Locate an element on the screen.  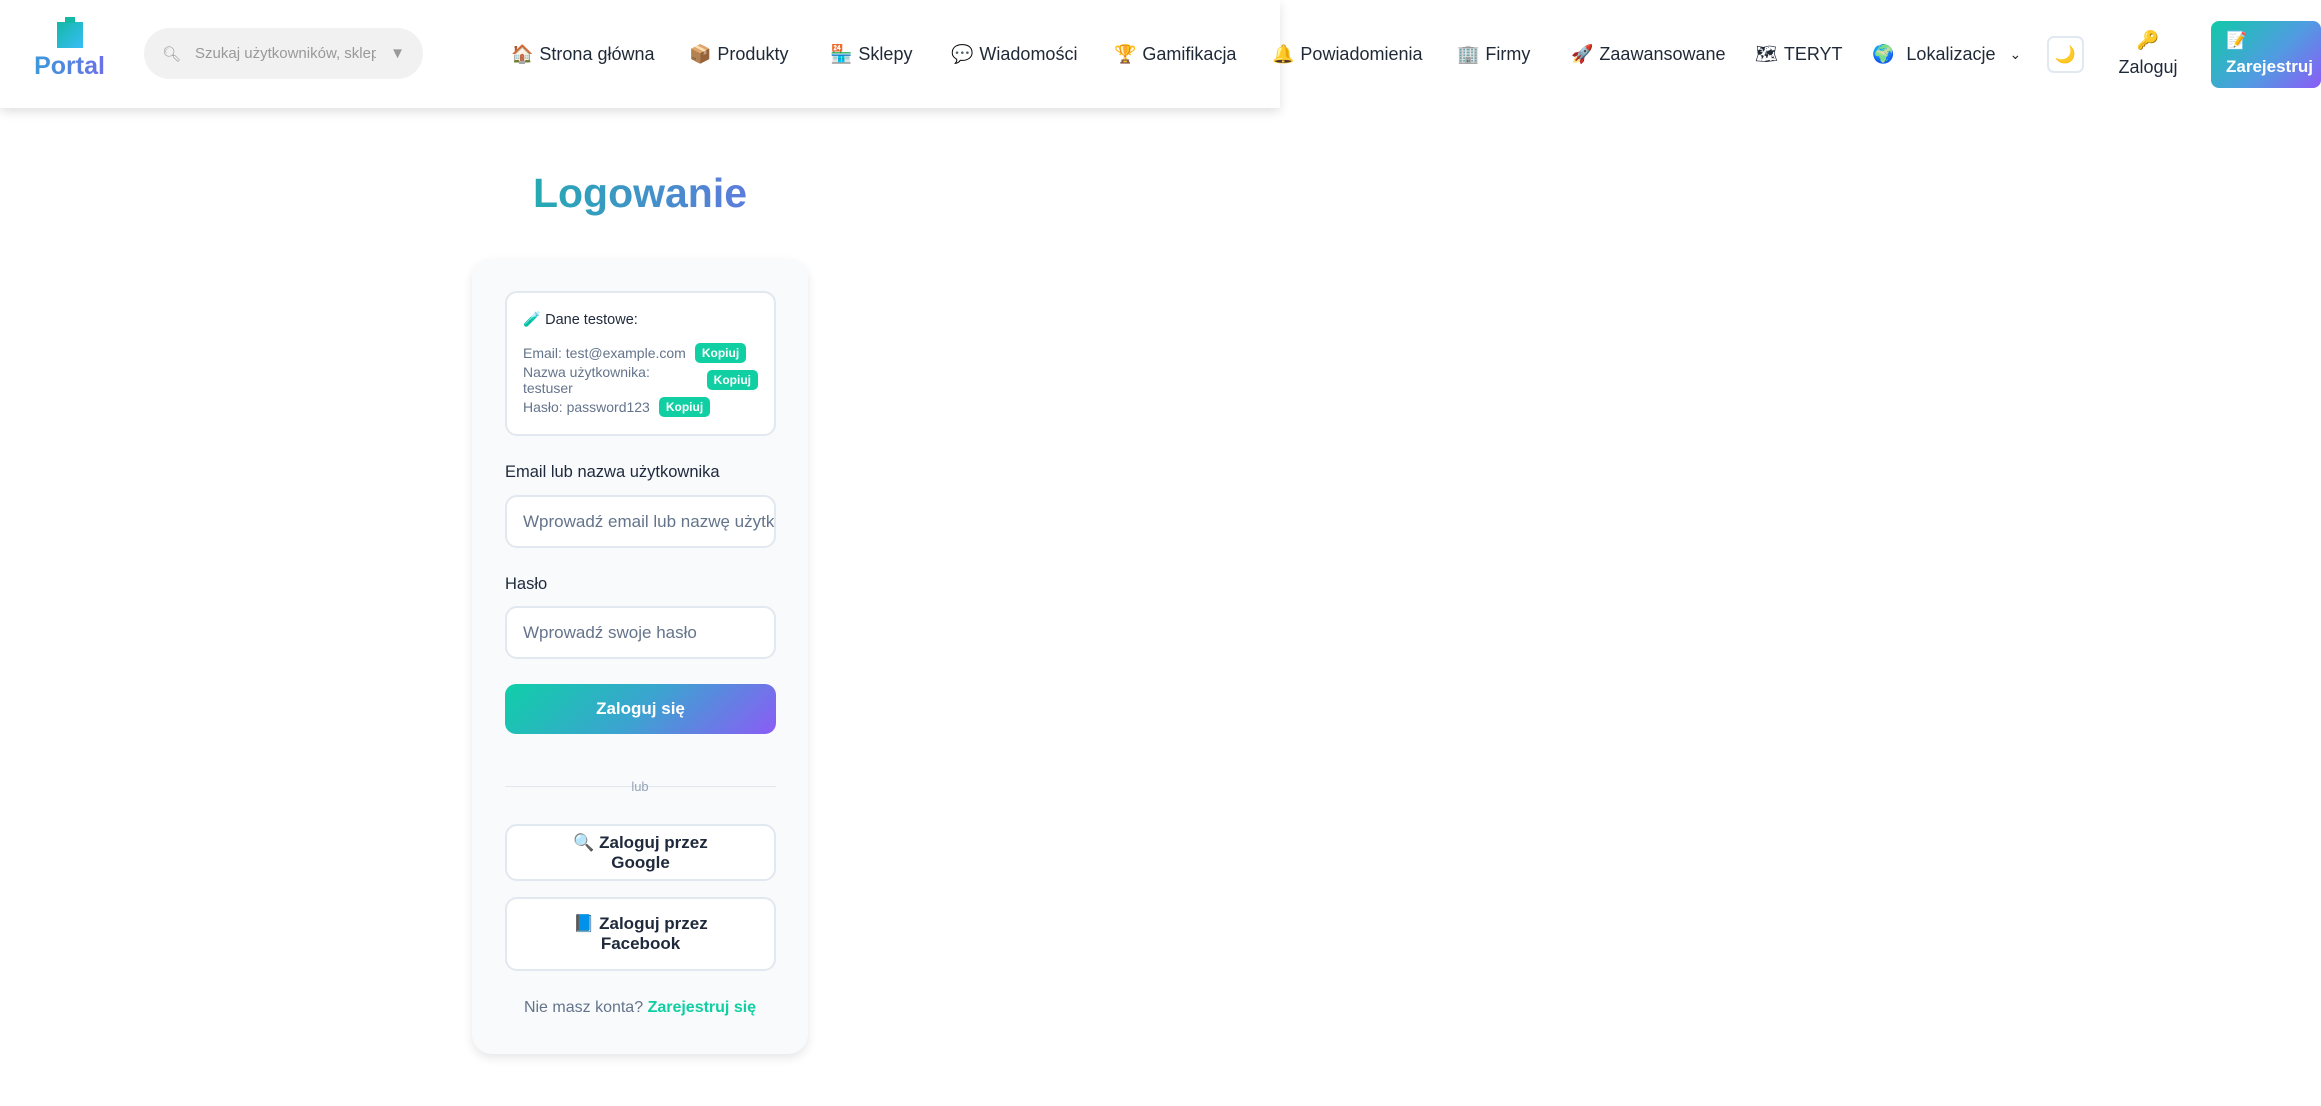
test-data-row: Nazwa użytkownika: testuser Kopiuj is located at coordinates (640, 380).